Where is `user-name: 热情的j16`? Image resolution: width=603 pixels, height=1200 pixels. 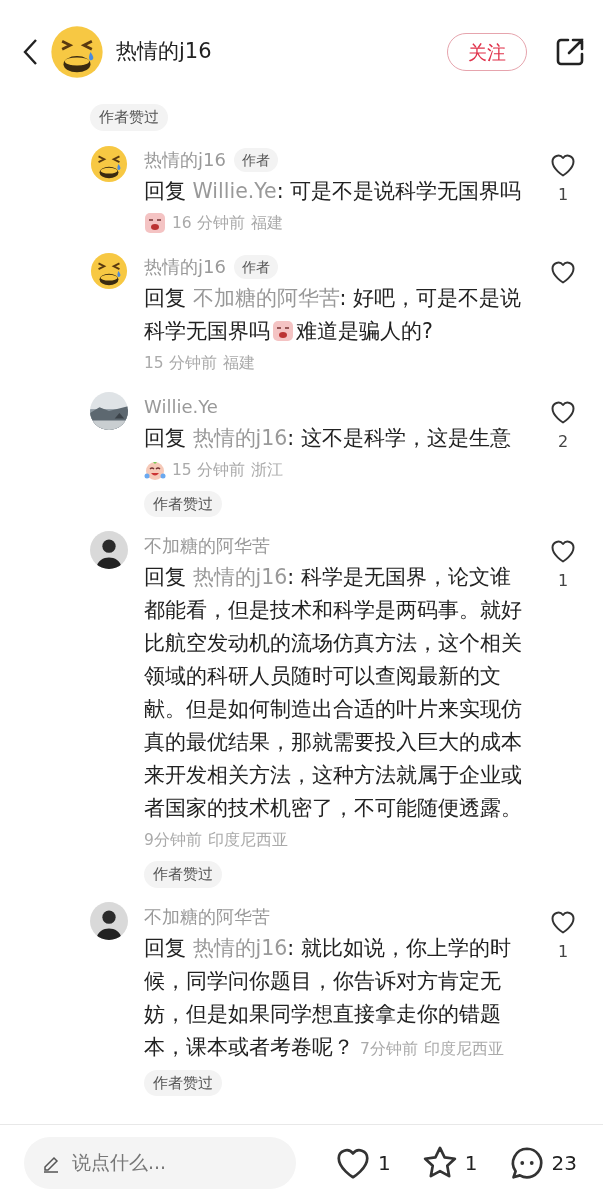
user-name: 热情的j16 is located at coordinates (164, 52).